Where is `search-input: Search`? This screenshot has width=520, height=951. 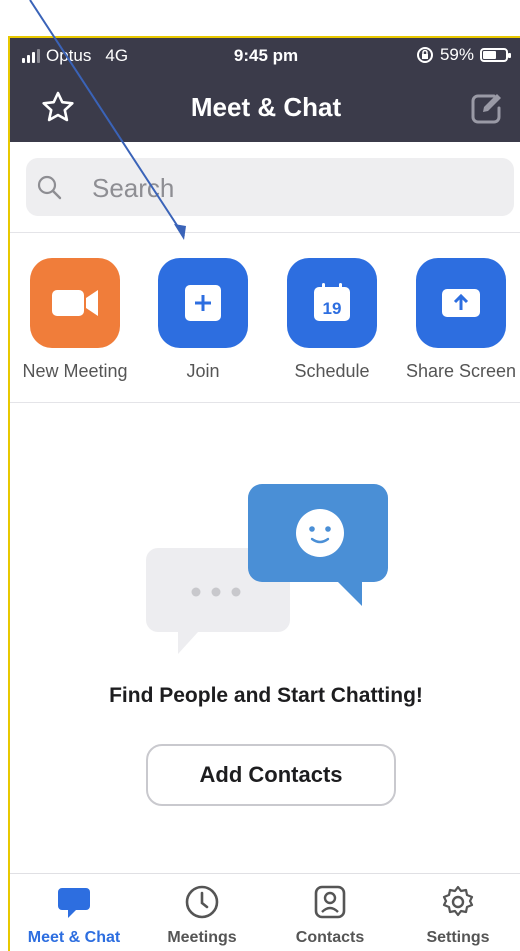 search-input: Search is located at coordinates (270, 187).